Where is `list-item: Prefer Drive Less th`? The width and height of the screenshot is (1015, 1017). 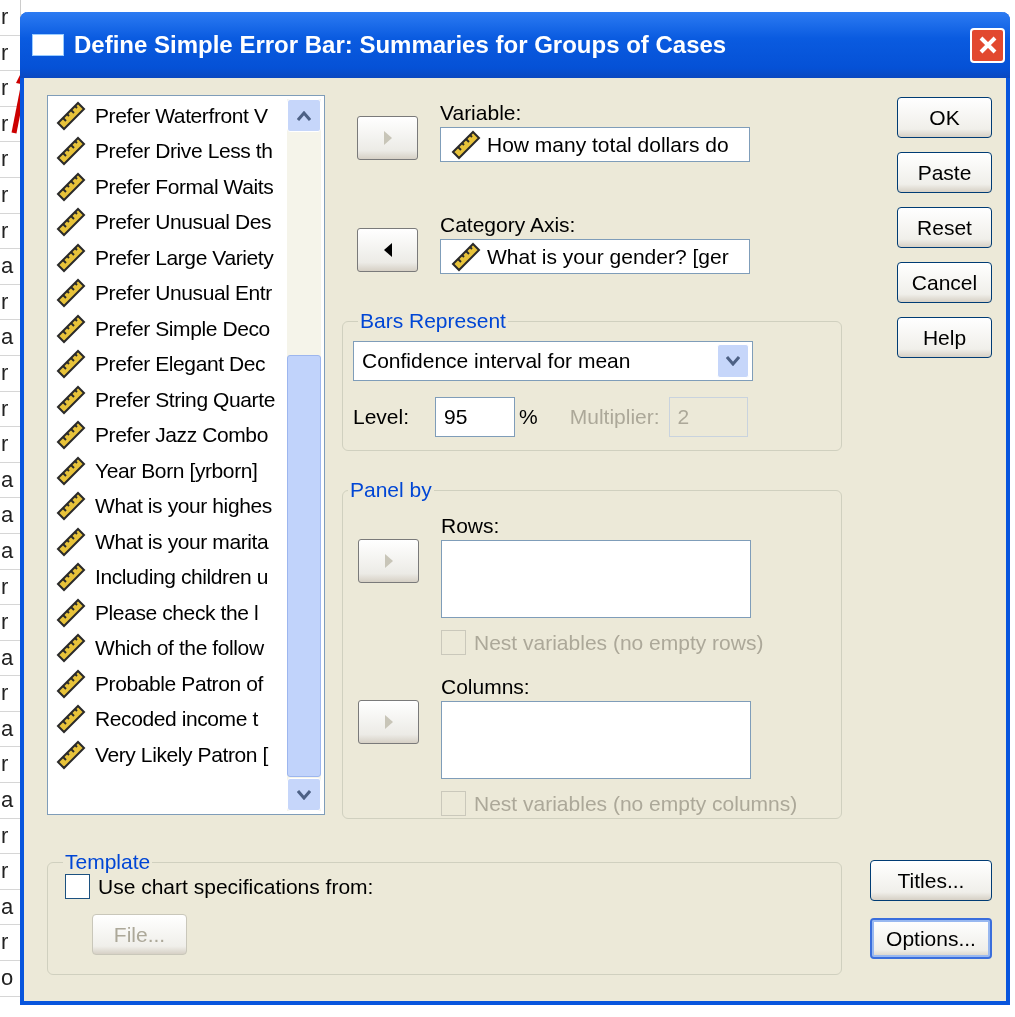
list-item: Prefer Drive Less th is located at coordinates (184, 151).